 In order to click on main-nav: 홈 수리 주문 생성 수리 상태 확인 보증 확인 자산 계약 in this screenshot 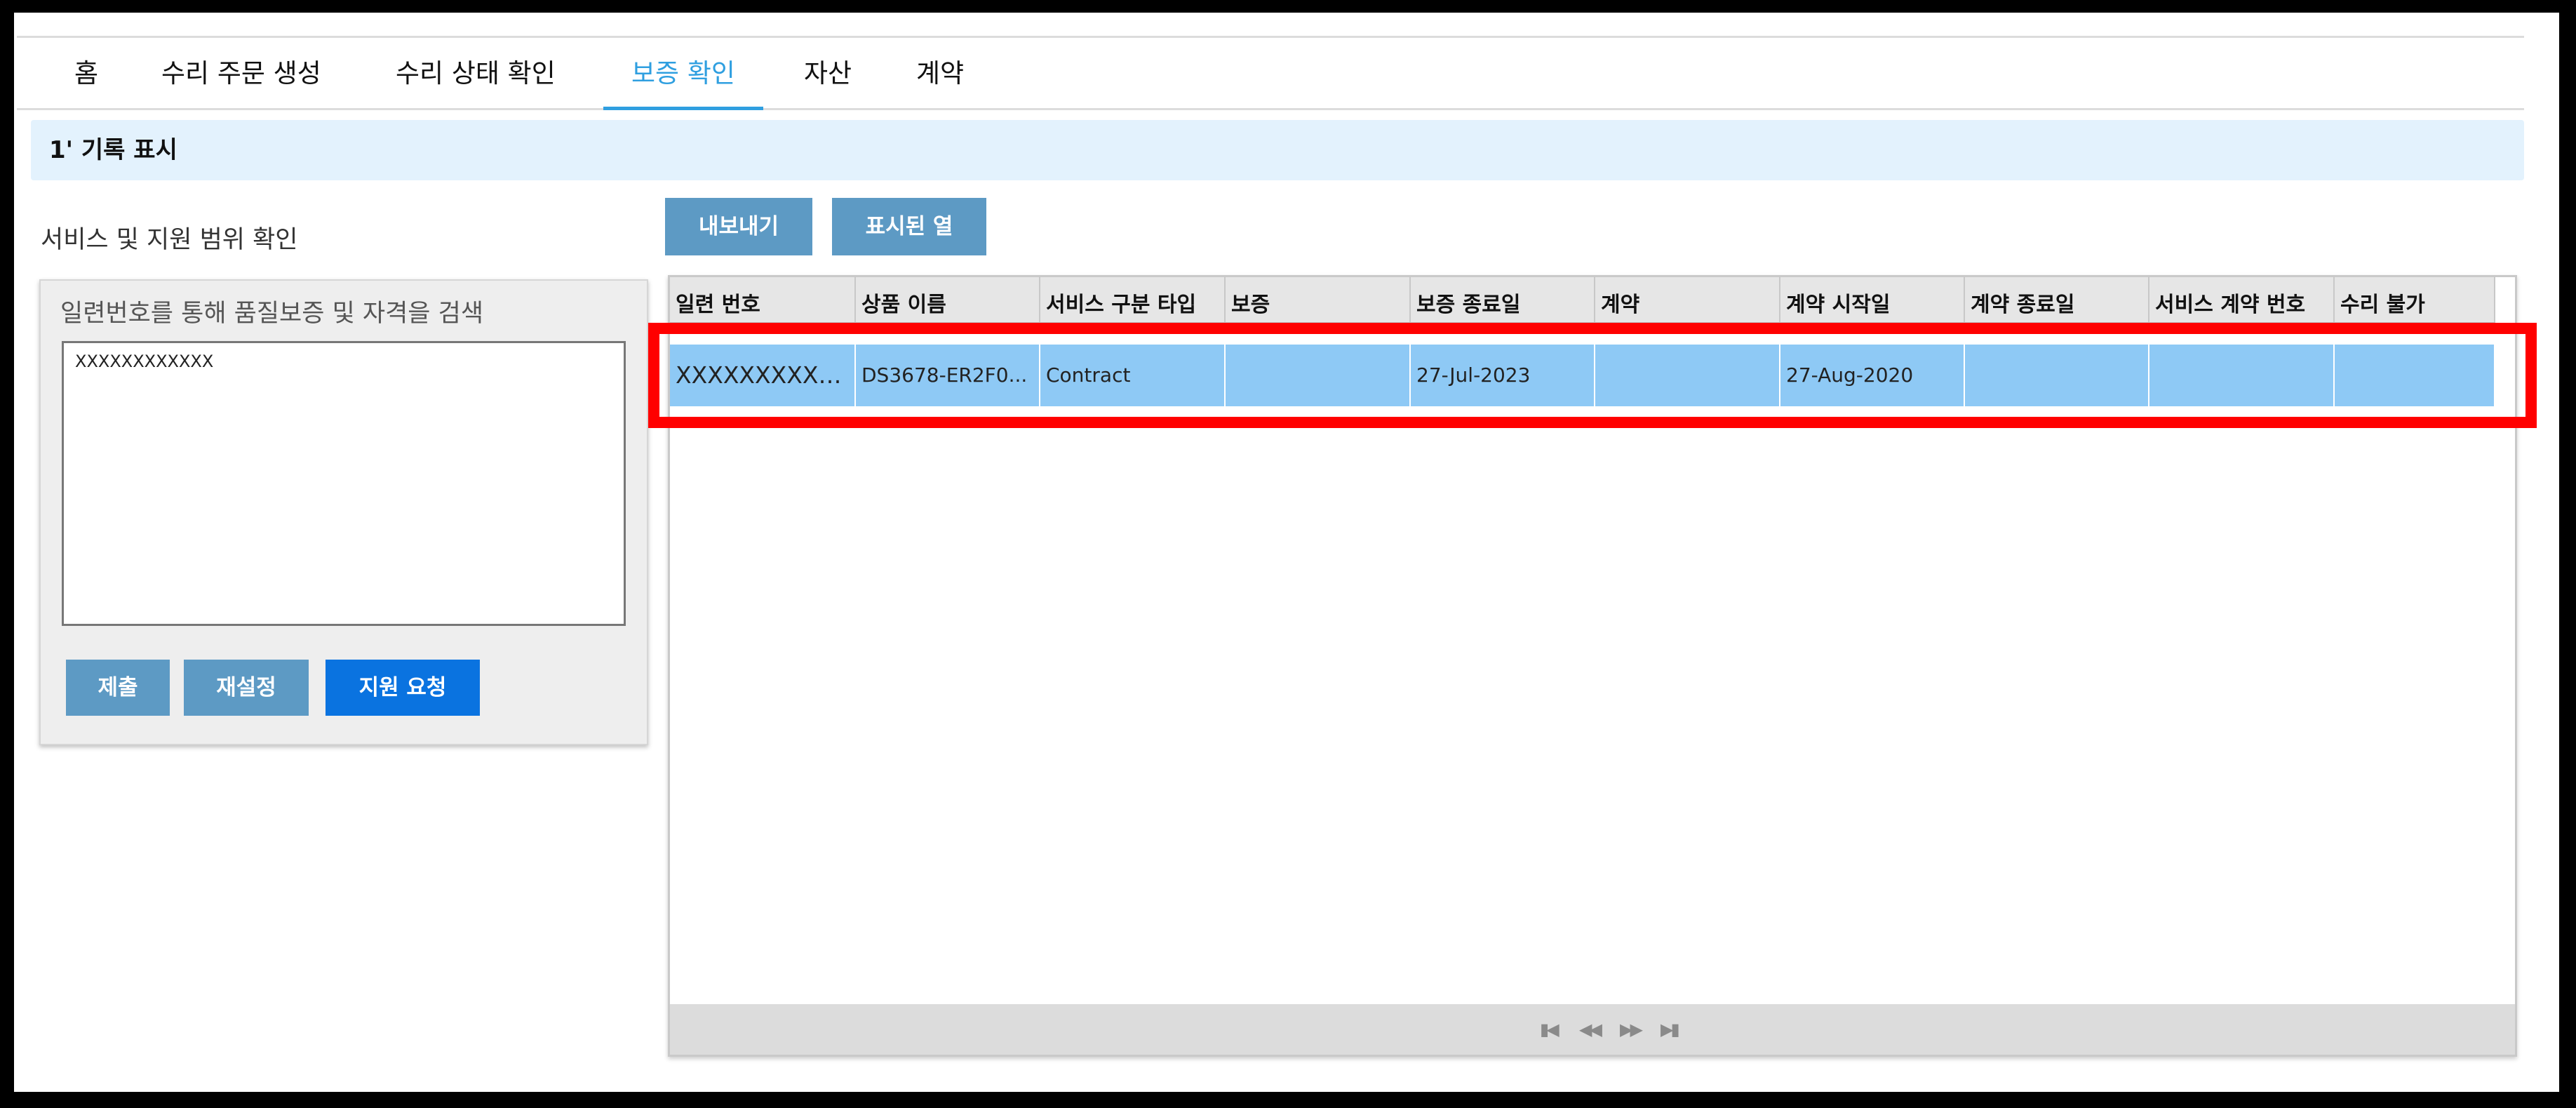, I will do `click(1270, 74)`.